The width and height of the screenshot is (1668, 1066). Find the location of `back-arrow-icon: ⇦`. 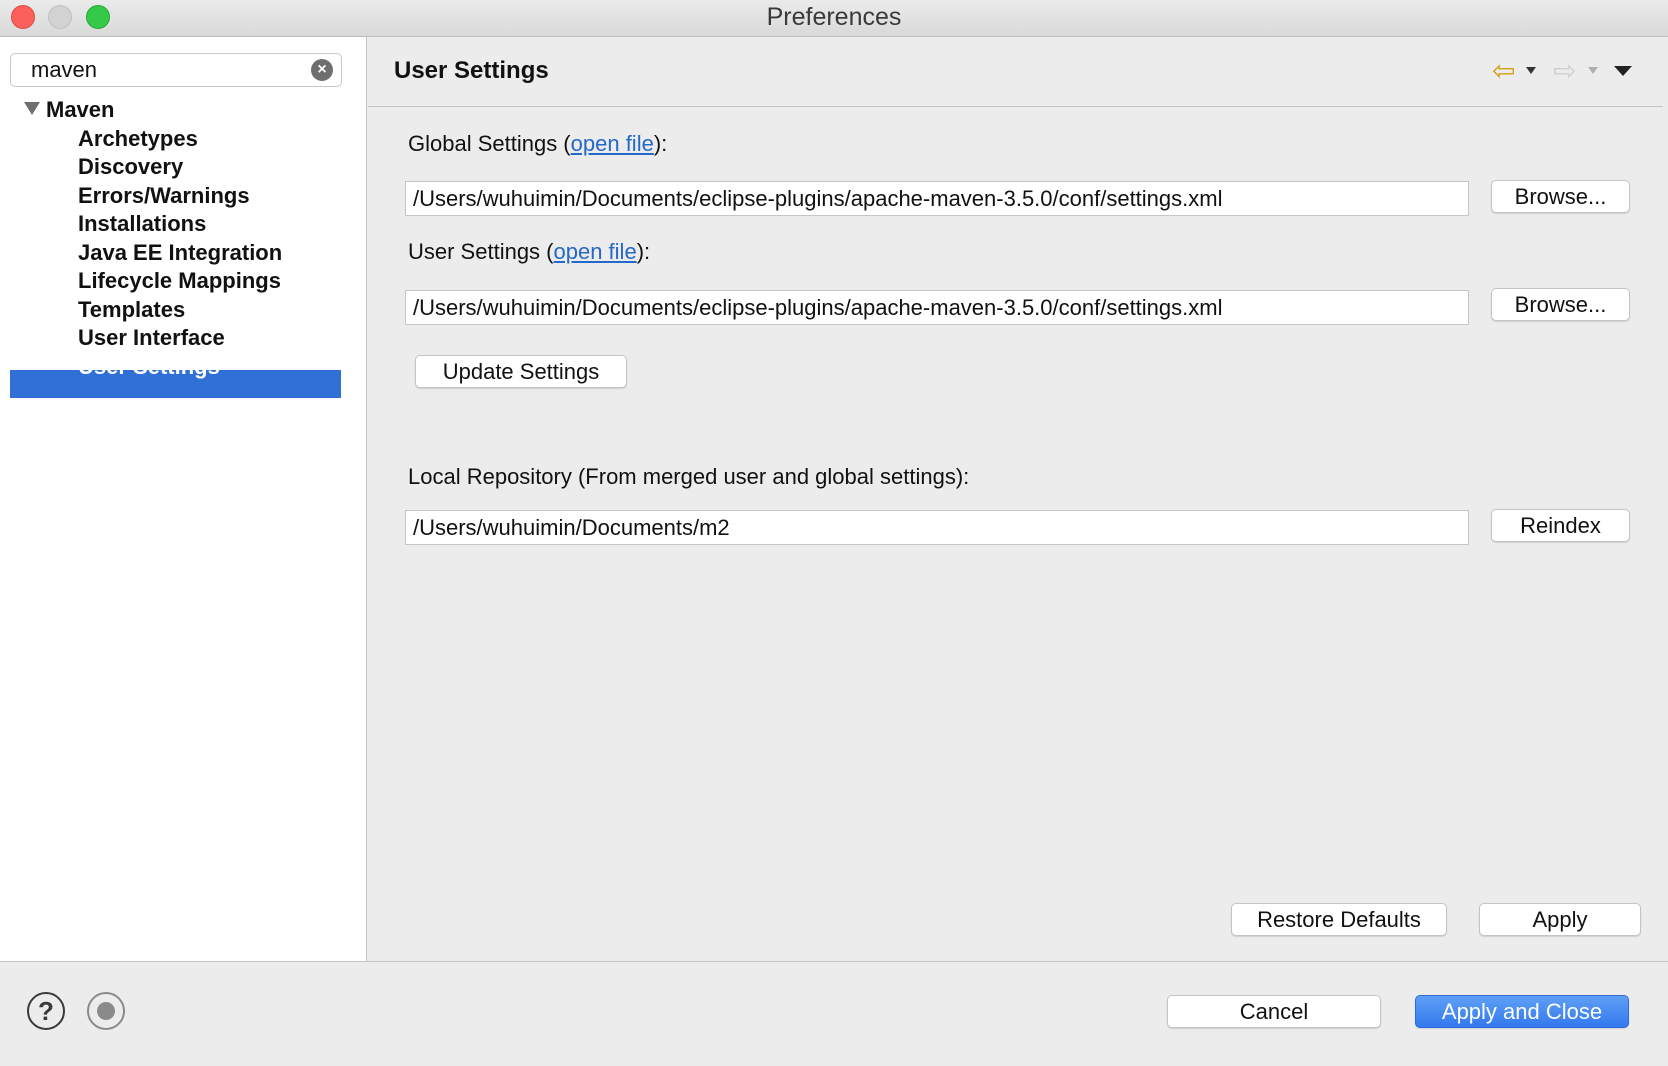

back-arrow-icon: ⇦ is located at coordinates (1503, 71).